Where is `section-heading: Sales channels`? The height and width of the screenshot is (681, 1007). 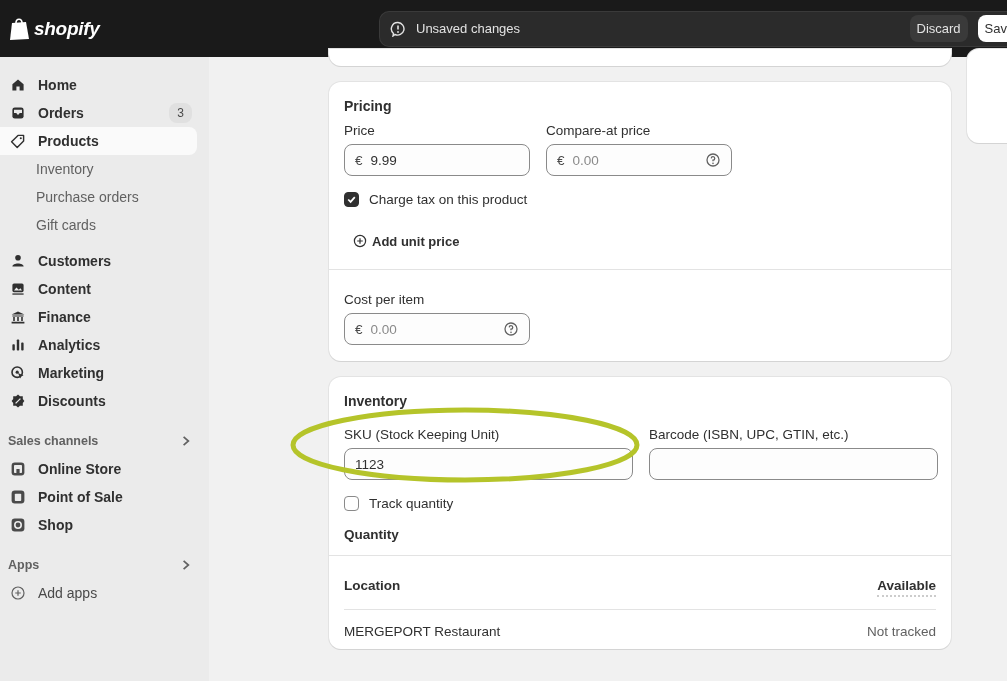 section-heading: Sales channels is located at coordinates (53, 441).